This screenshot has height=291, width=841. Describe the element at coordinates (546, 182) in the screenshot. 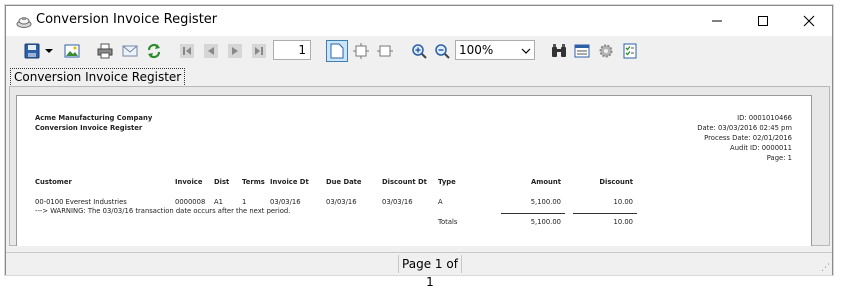

I see `column-header-amount: Amount` at that location.